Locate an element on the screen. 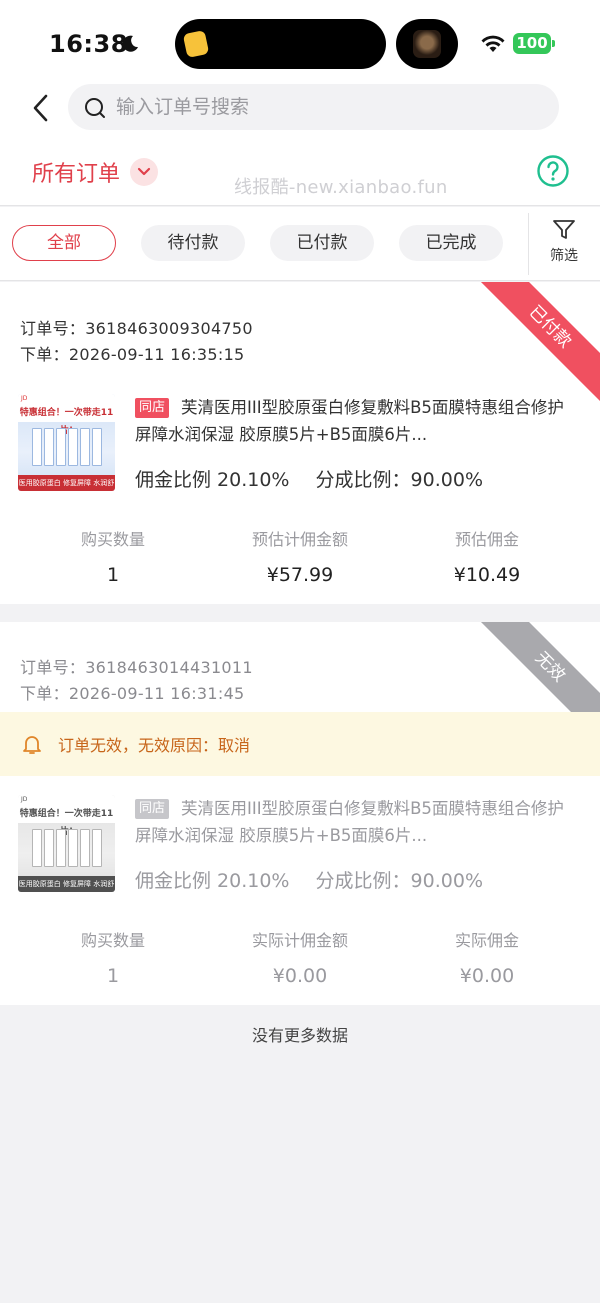 The image size is (600, 1303). order-stats: 购买数量 1 实际计佣金额 ¥0.00 实际佣金 ¥0.00 is located at coordinates (300, 962).